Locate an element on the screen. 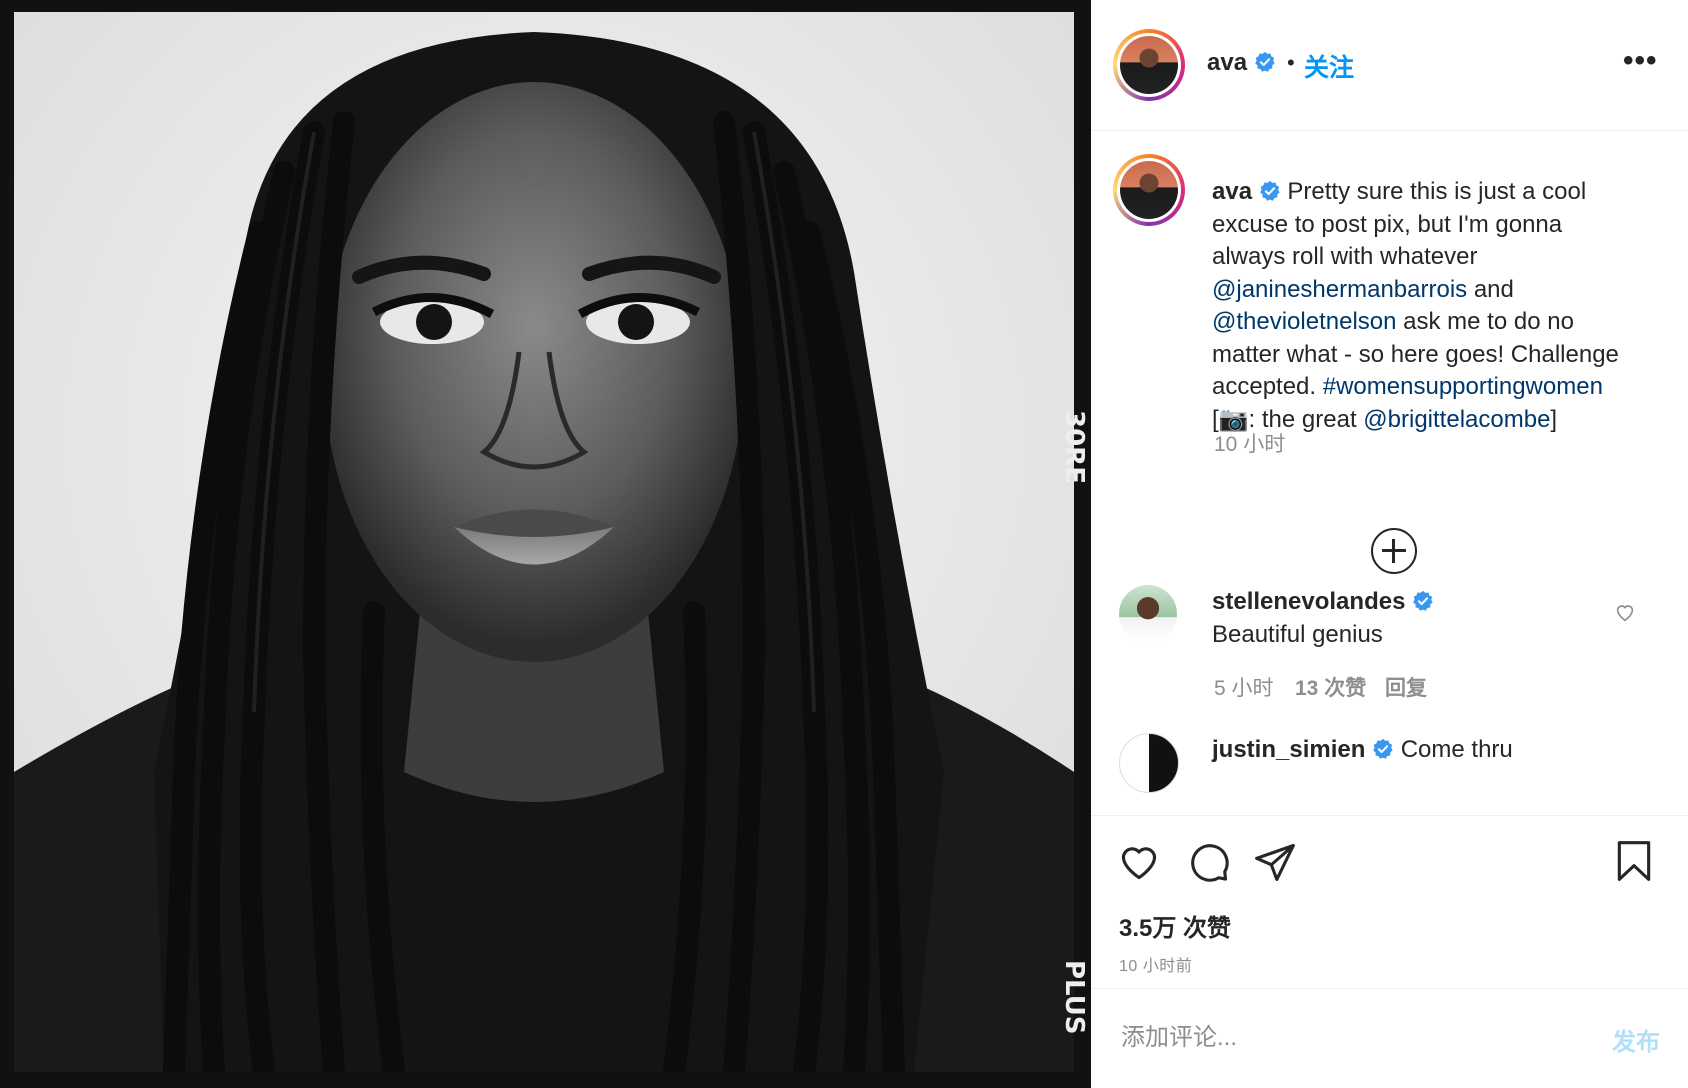 The height and width of the screenshot is (1088, 1688). caption-username: ava is located at coordinates (1232, 191).